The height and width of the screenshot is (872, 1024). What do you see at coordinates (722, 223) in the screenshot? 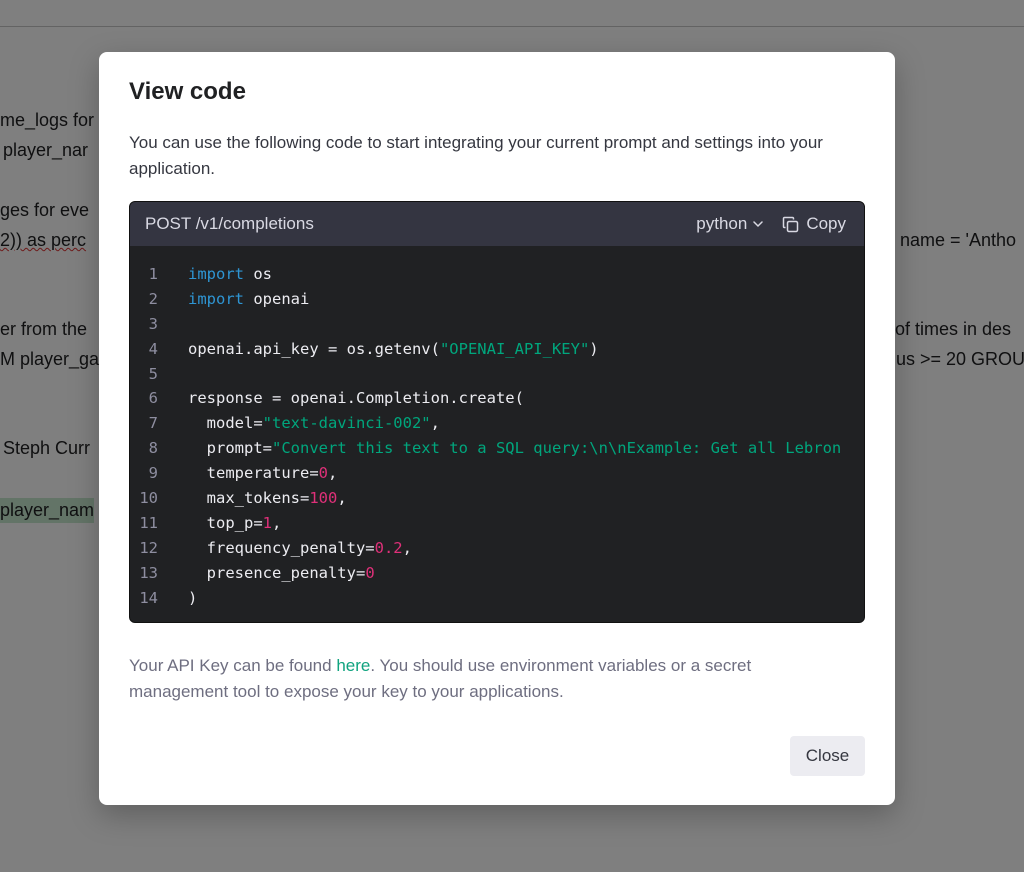
I see `language-label: python` at bounding box center [722, 223].